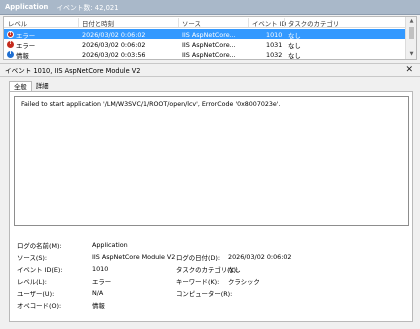  What do you see at coordinates (191, 23) in the screenshot?
I see `column-header-source: ソース` at bounding box center [191, 23].